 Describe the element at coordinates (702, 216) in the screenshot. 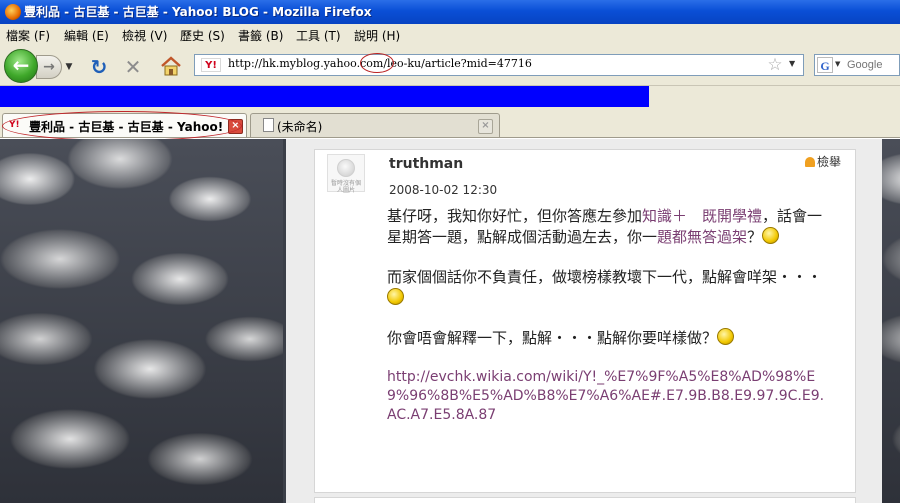

I see `inline-link: 知識＋ 既開學禮` at that location.